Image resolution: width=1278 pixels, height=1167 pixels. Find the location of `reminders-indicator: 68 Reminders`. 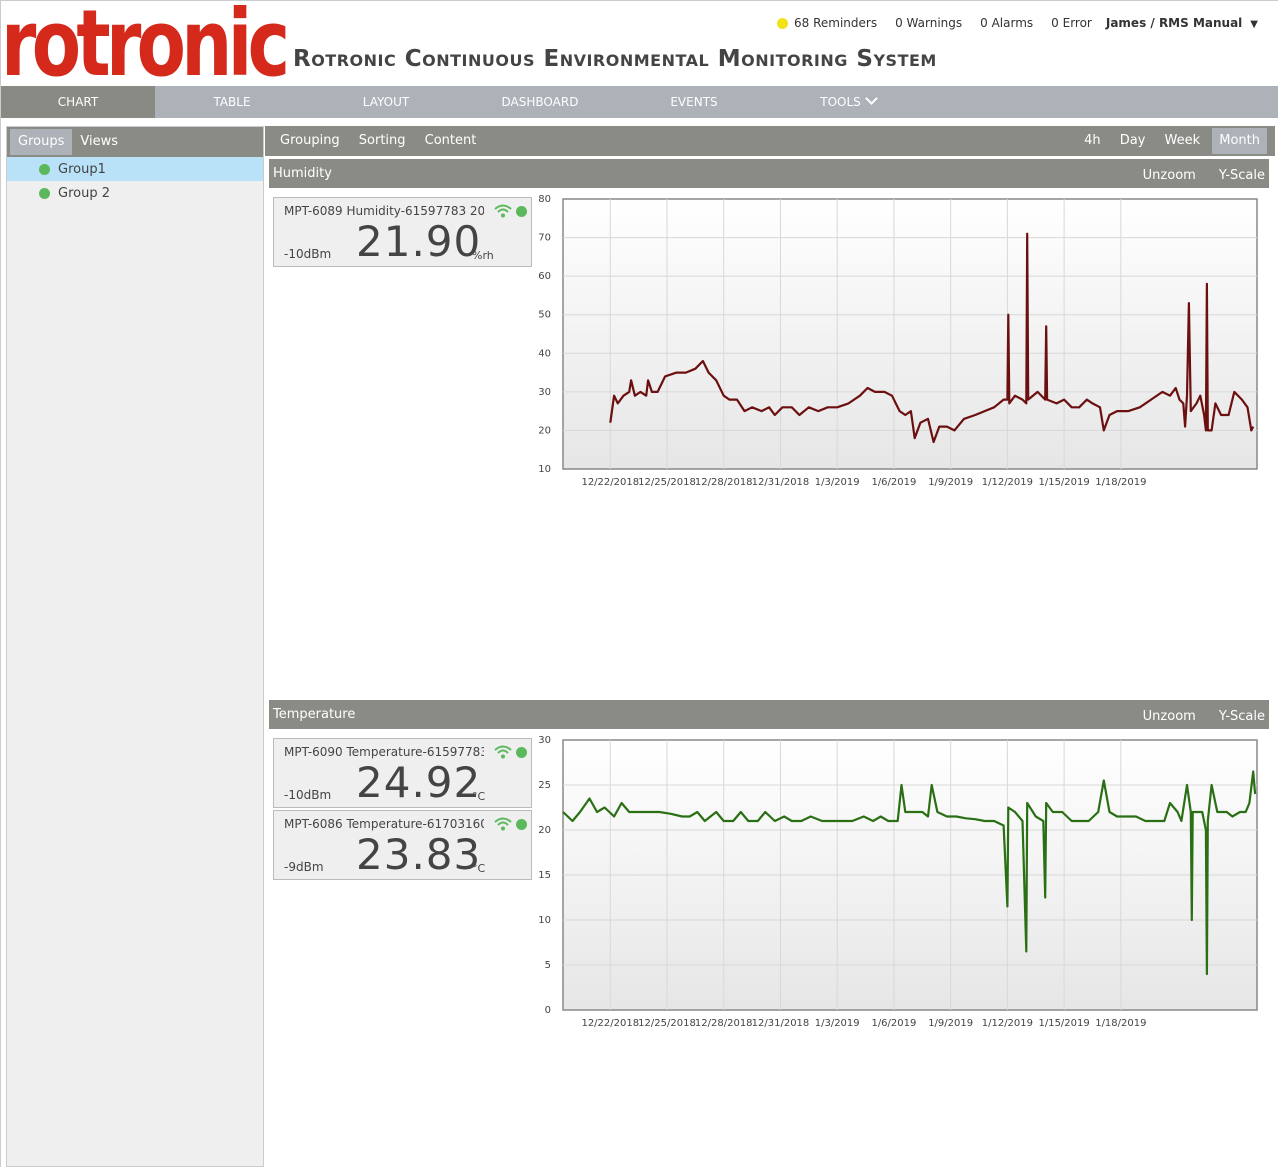

reminders-indicator: 68 Reminders is located at coordinates (827, 23).